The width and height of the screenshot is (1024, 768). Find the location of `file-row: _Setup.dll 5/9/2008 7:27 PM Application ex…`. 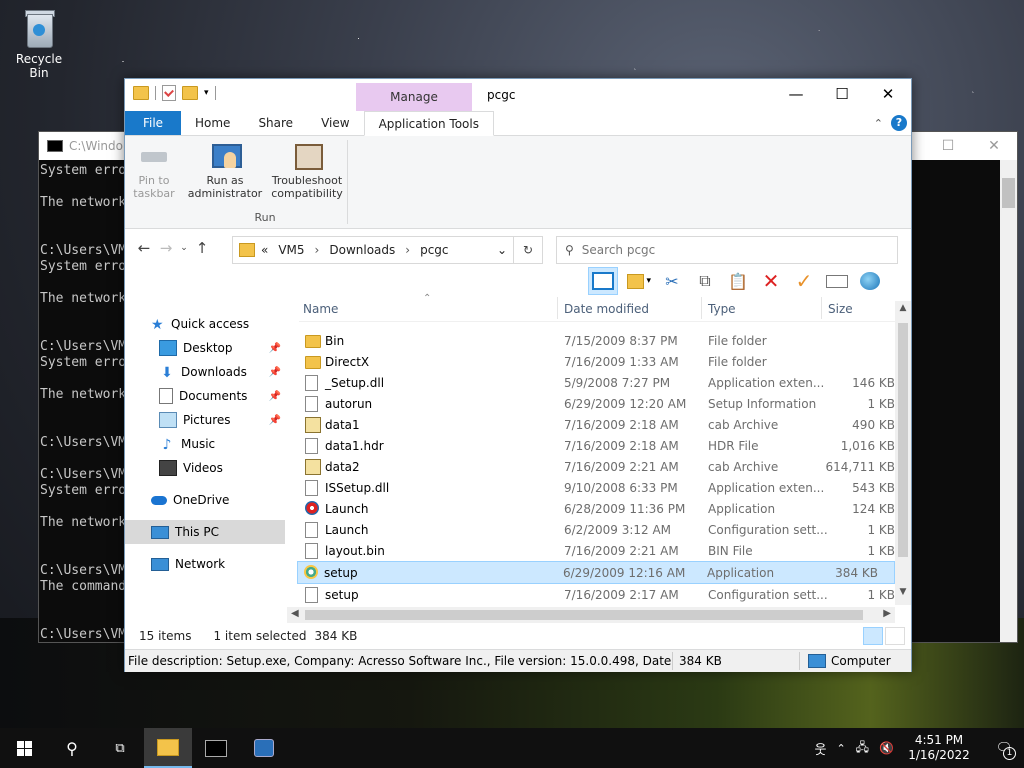

file-row: _Setup.dll 5/9/2008 7:27 PM Application ex… is located at coordinates (605, 382).